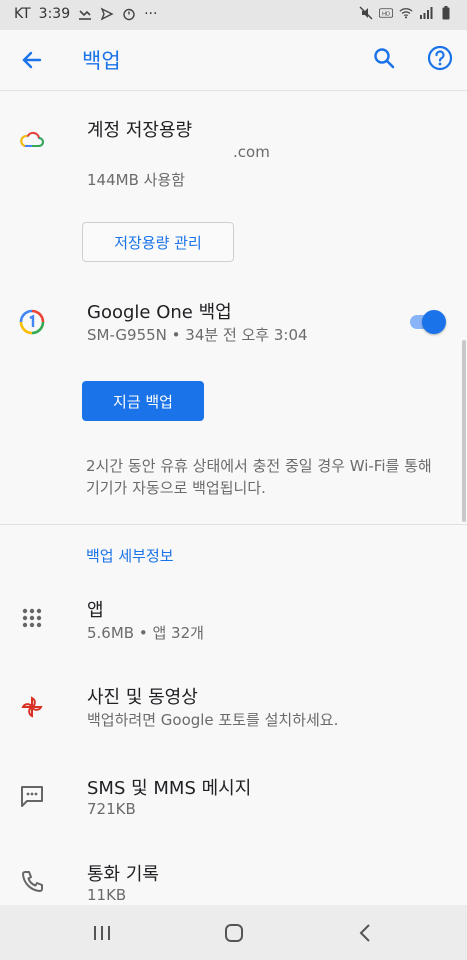  I want to click on status-bar: KT 3:39 ··· HD, so click(233, 15).